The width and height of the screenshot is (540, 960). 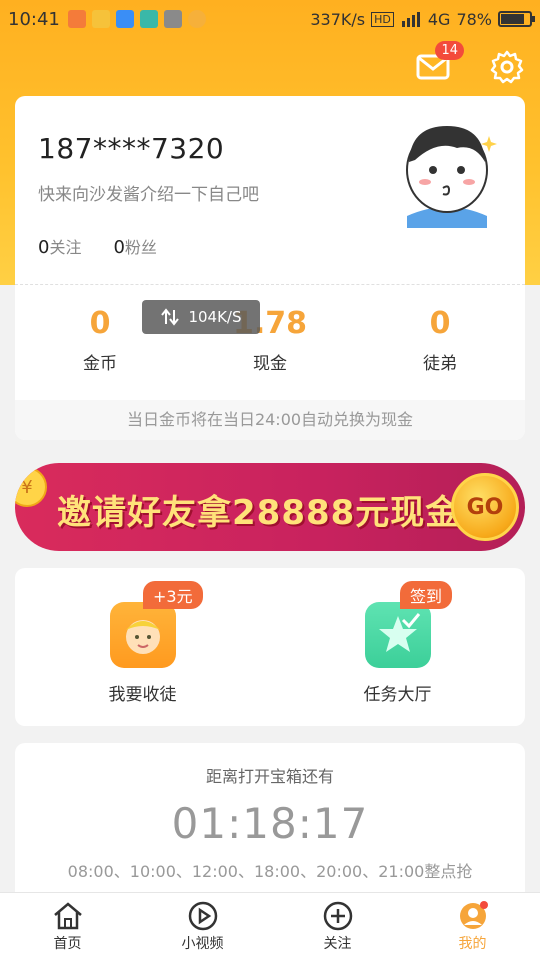 I want to click on fans-link: 0粉丝, so click(x=134, y=246).